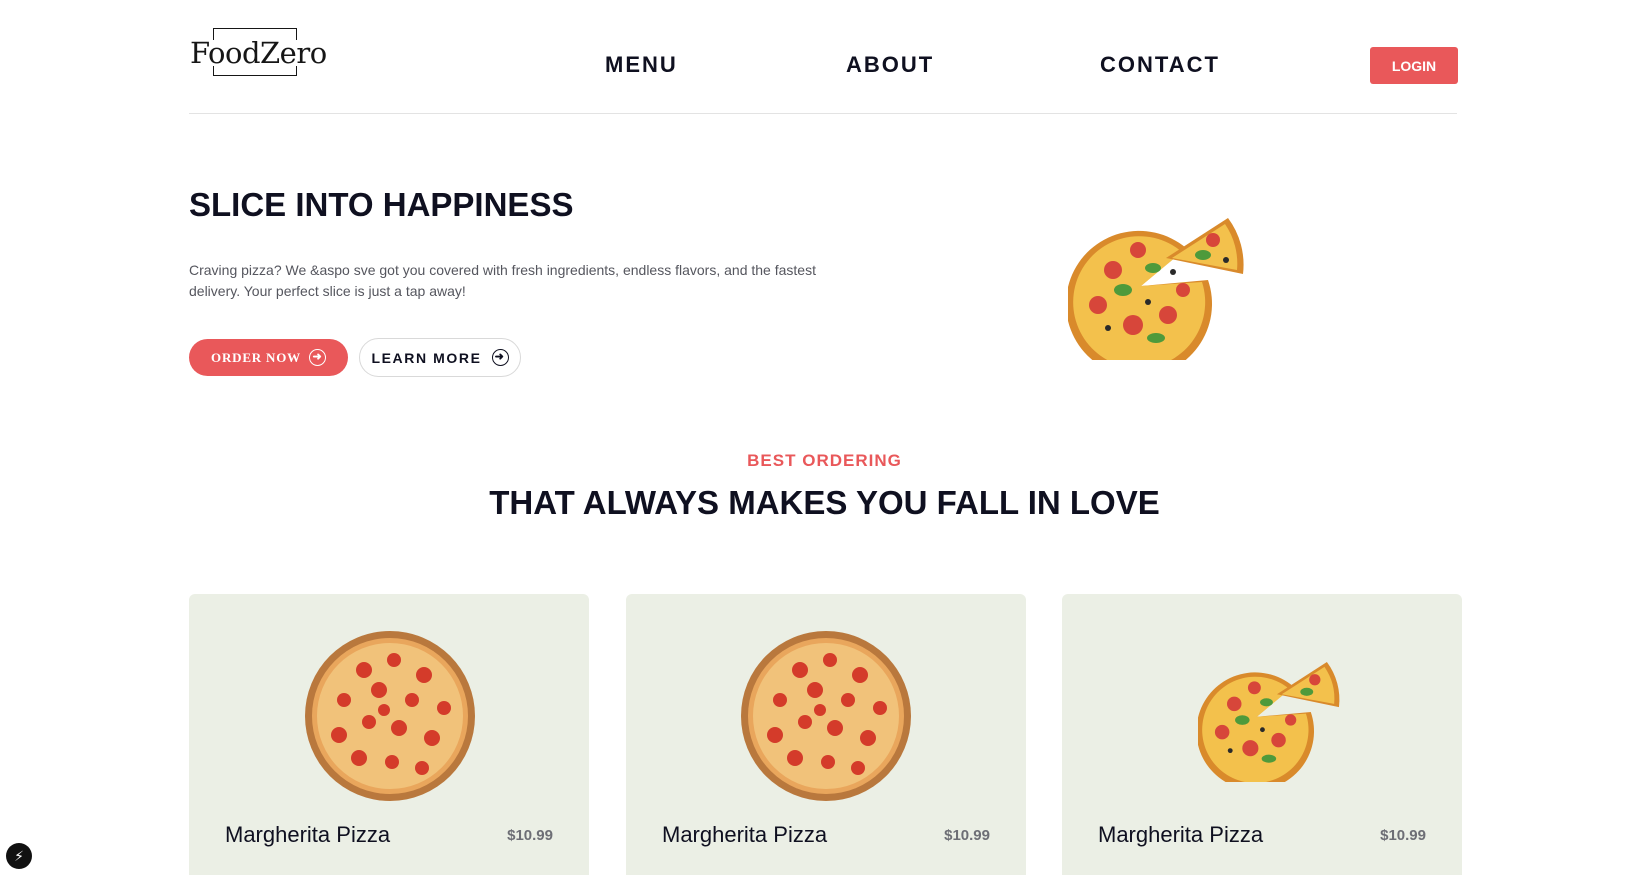 This screenshot has width=1649, height=875. Describe the element at coordinates (1414, 65) in the screenshot. I see `login-button: LOGIN` at that location.